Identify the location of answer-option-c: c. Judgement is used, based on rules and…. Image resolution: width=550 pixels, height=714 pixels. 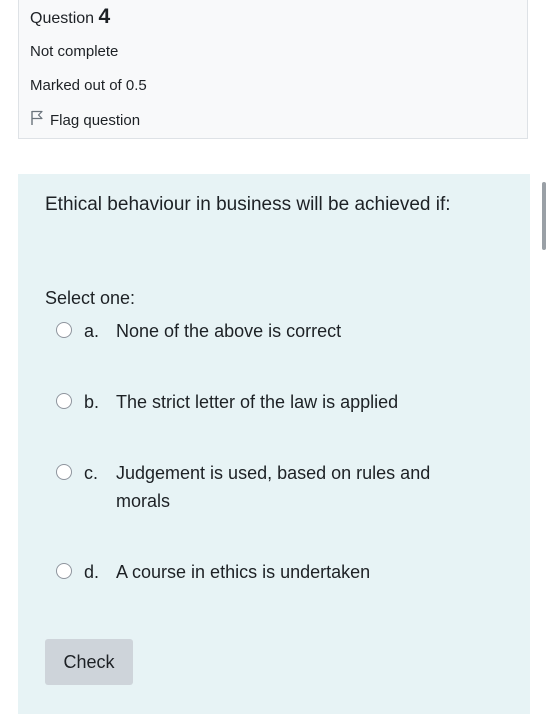
(271, 487).